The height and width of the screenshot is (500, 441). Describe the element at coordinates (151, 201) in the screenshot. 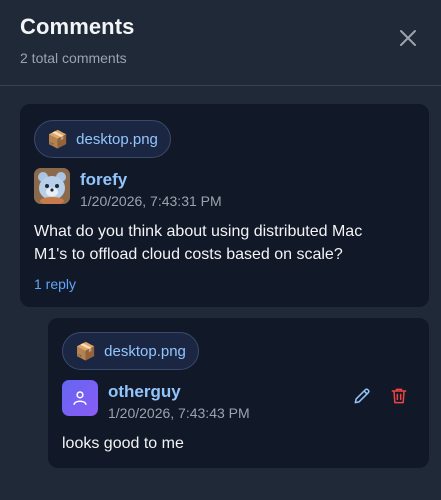

I see `comment-timestamp: 1/20/2026, 7:43:31 PM` at that location.